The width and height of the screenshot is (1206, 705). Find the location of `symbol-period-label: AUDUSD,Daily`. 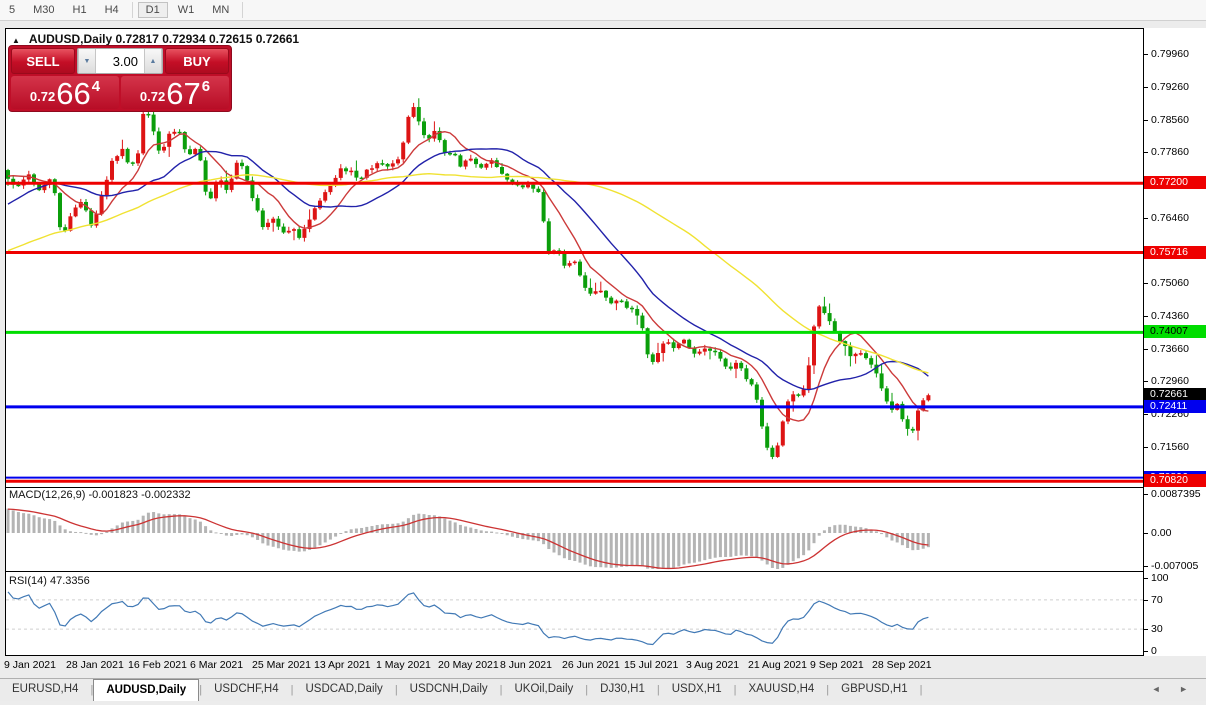

symbol-period-label: AUDUSD,Daily is located at coordinates (70, 39).